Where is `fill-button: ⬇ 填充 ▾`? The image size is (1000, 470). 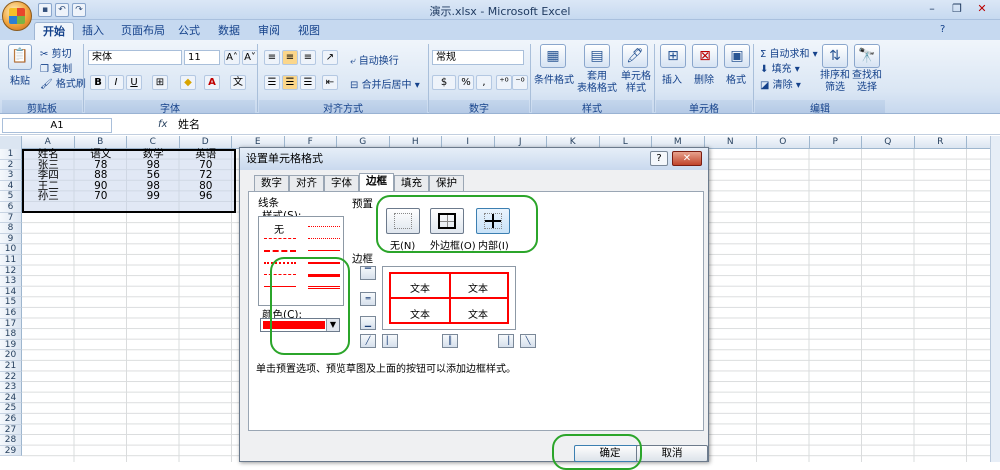
fill-button: ⬇ 填充 ▾ is located at coordinates (780, 67).